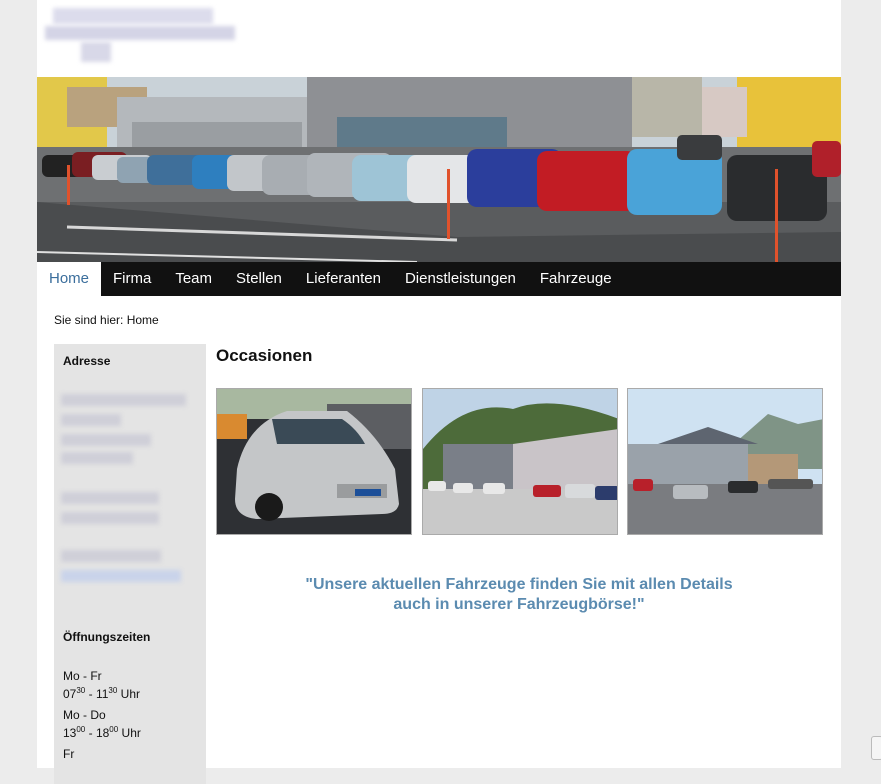 The height and width of the screenshot is (784, 881). What do you see at coordinates (84, 715) in the screenshot?
I see `hours-day-mo-do: Mo - Do` at bounding box center [84, 715].